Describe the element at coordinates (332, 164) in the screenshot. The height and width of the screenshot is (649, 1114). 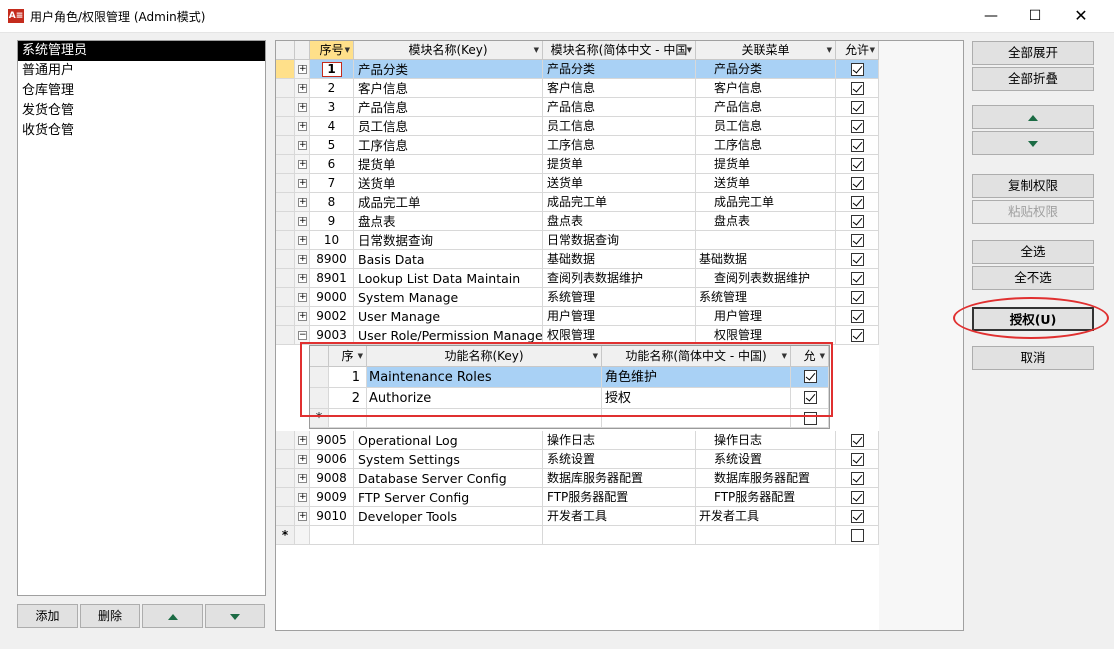
I see `cell-no: 6` at that location.